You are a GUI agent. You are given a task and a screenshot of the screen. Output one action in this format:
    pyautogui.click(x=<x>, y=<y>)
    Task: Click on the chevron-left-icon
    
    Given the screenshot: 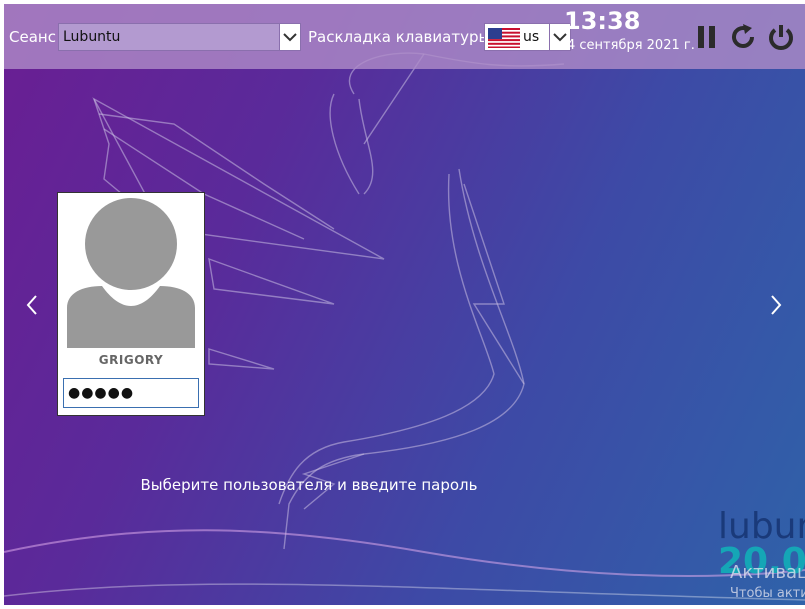 What is the action you would take?
    pyautogui.click(x=31, y=305)
    